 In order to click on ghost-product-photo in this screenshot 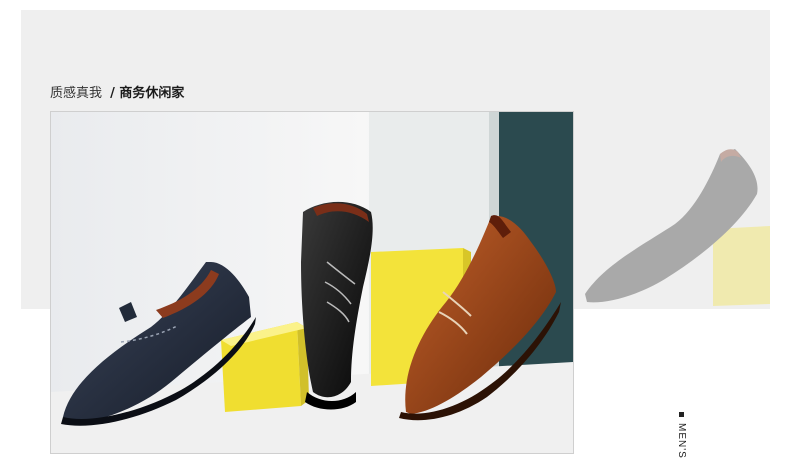, I will do `click(672, 221)`.